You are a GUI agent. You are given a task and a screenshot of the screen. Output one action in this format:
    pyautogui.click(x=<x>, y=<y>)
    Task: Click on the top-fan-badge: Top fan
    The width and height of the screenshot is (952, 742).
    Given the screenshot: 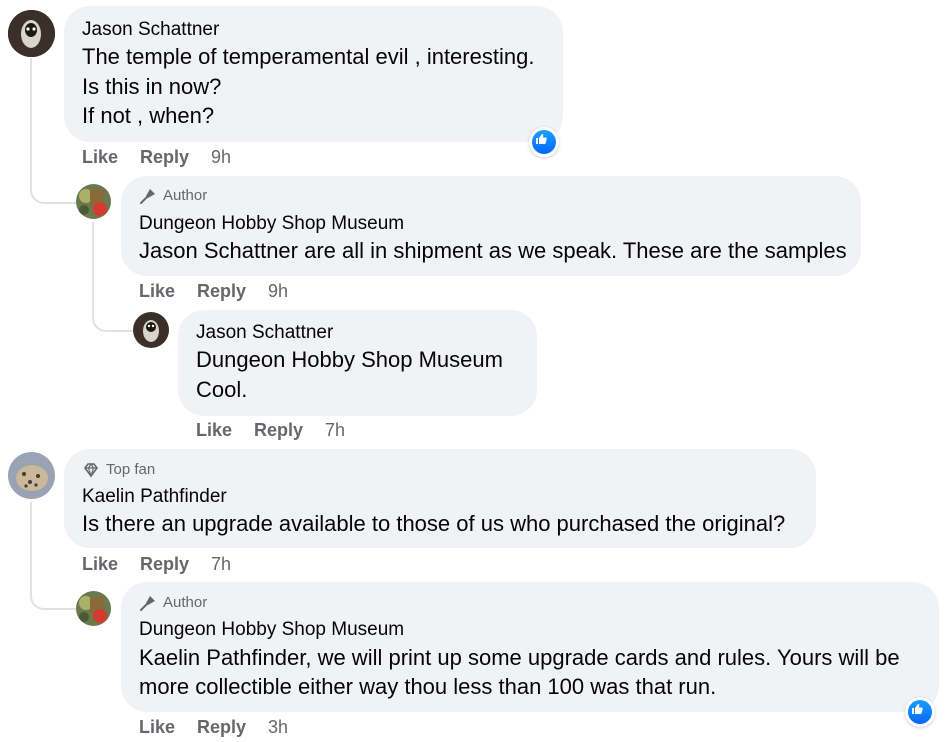 What is the action you would take?
    pyautogui.click(x=118, y=470)
    